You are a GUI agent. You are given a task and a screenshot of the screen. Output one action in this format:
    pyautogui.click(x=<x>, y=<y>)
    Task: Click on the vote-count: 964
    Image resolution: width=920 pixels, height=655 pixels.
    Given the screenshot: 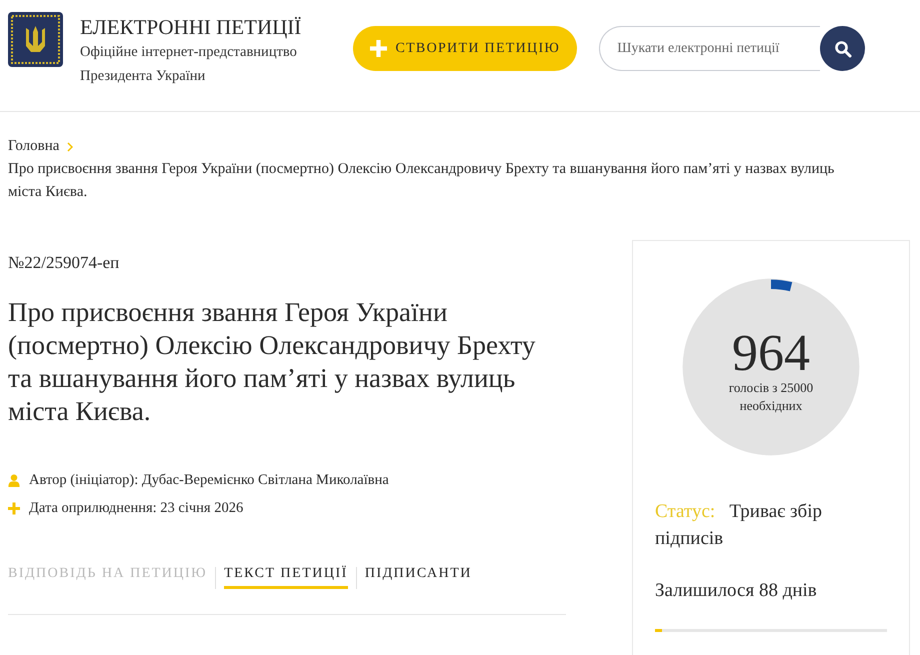 What is the action you would take?
    pyautogui.click(x=771, y=354)
    